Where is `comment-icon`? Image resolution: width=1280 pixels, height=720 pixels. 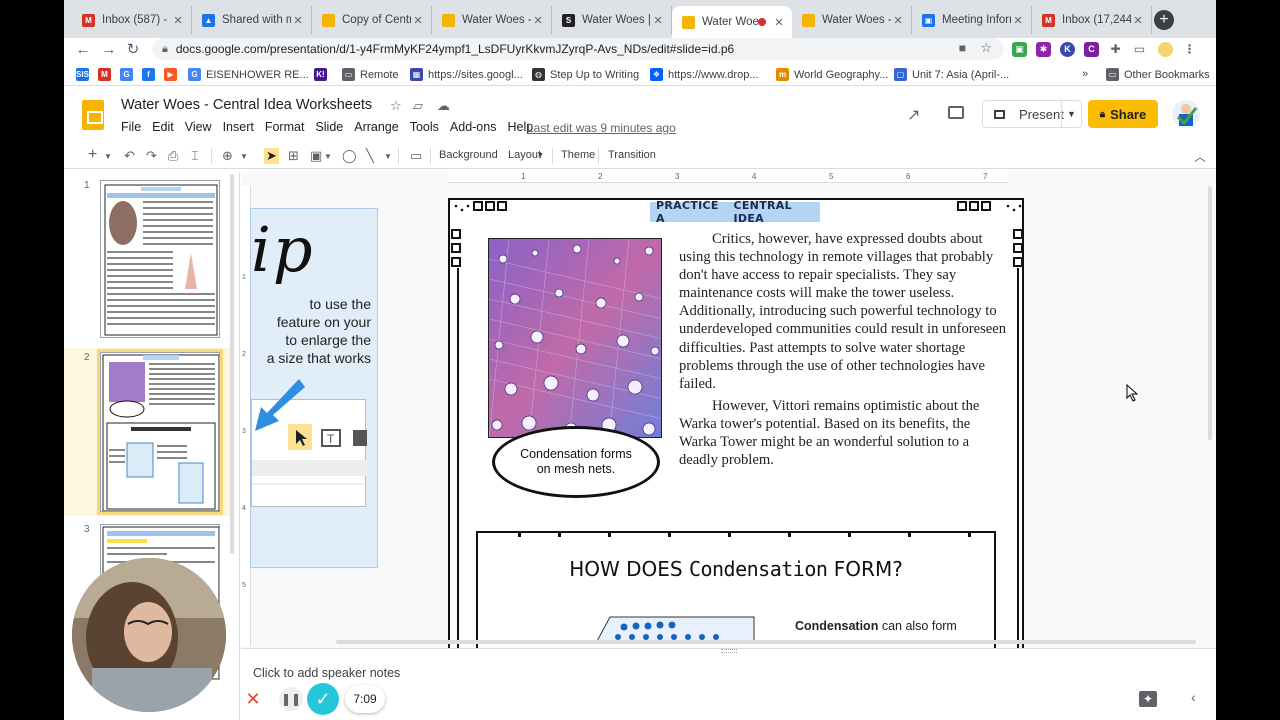
comment-icon is located at coordinates (956, 112).